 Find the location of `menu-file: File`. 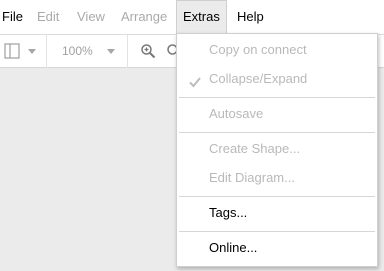

menu-file: File is located at coordinates (14, 17).